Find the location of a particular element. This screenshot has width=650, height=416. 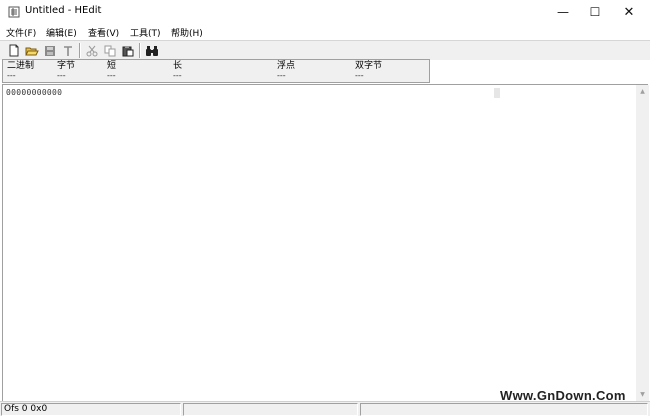

text-icon is located at coordinates (68, 50).